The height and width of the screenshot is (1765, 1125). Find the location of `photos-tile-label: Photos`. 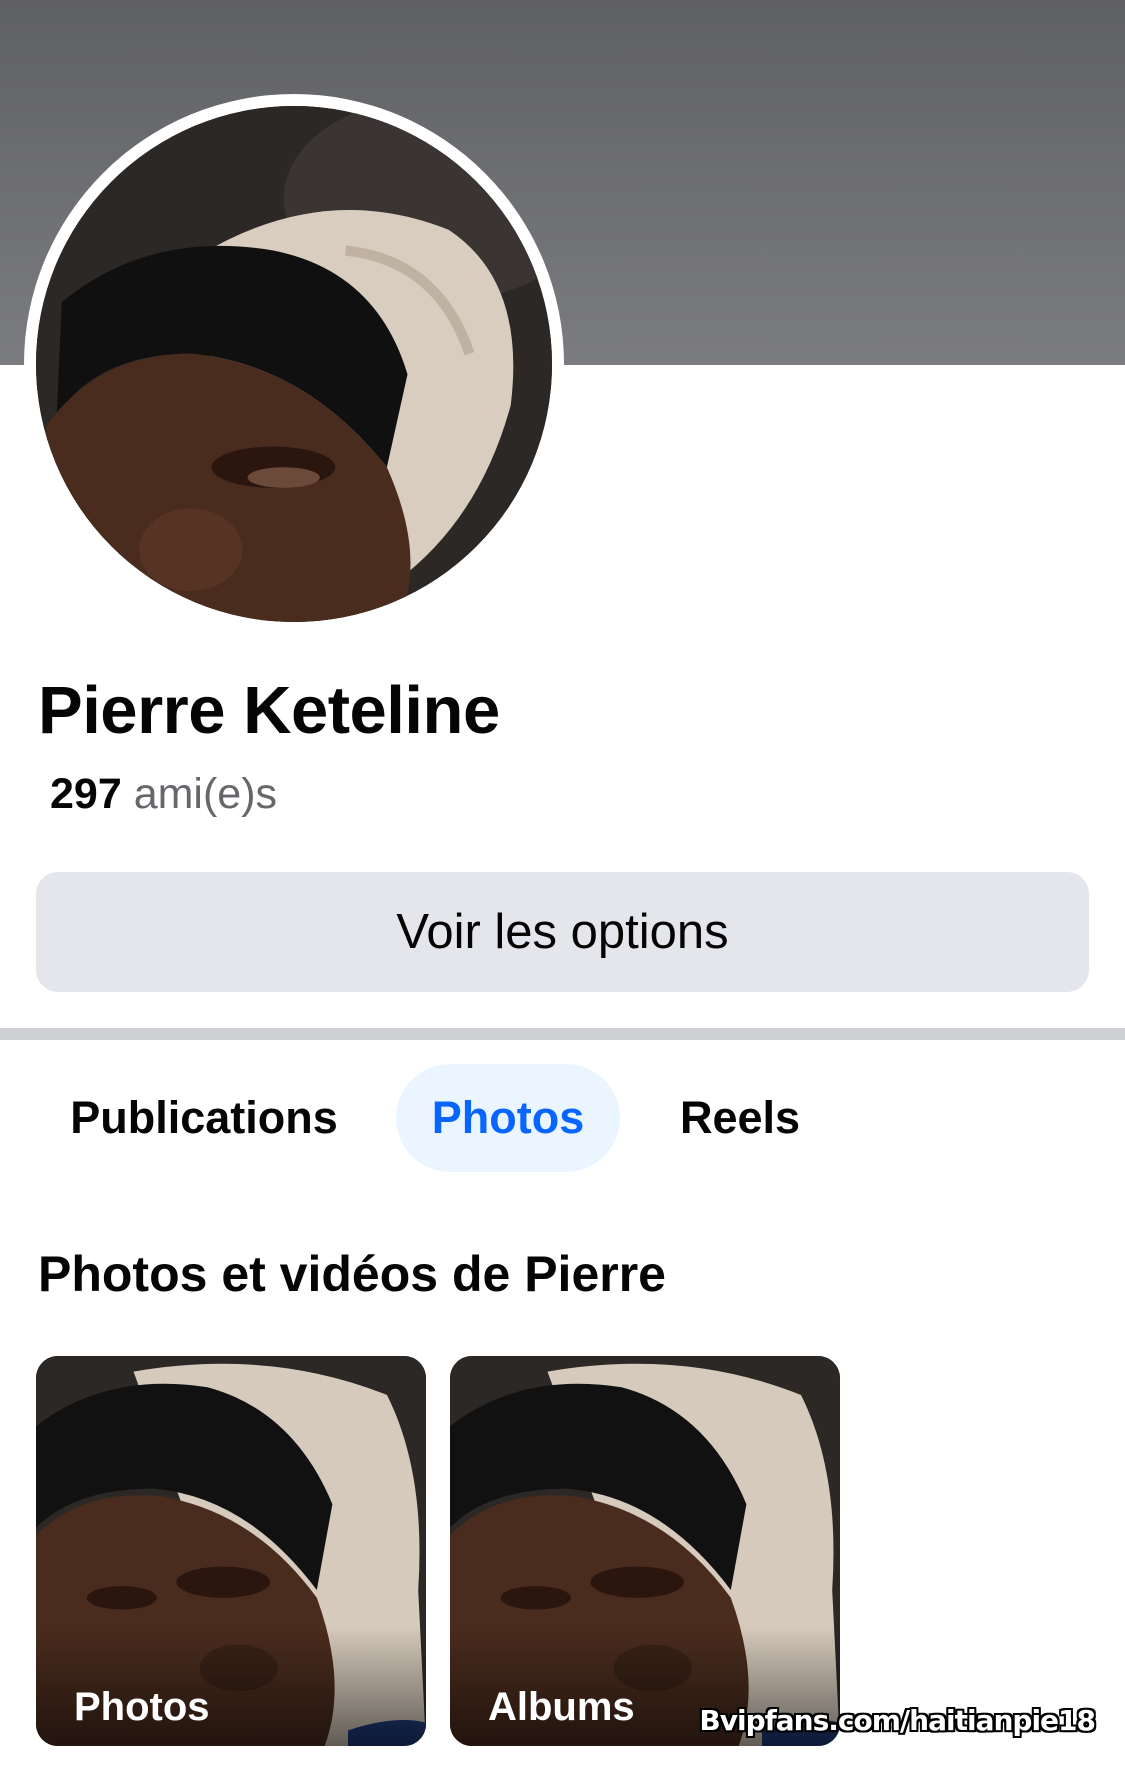

photos-tile-label: Photos is located at coordinates (142, 1707).